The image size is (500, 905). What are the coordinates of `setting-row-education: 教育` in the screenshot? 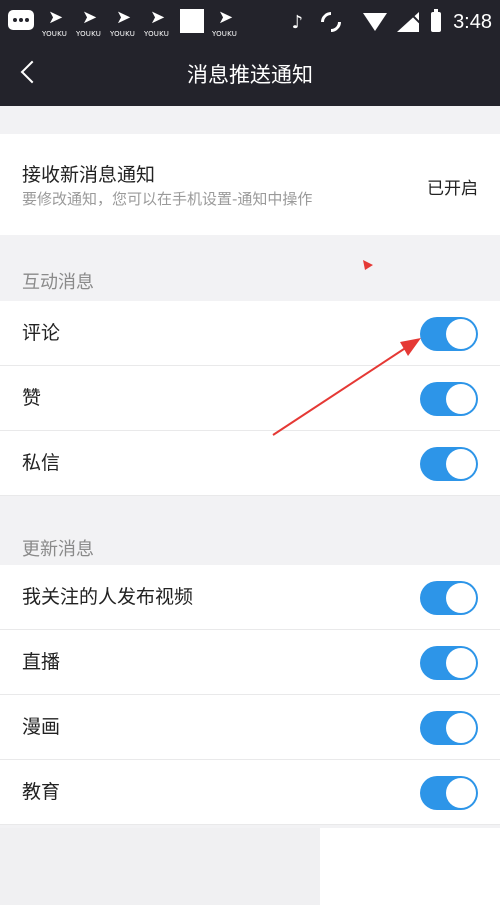 It's located at (250, 792).